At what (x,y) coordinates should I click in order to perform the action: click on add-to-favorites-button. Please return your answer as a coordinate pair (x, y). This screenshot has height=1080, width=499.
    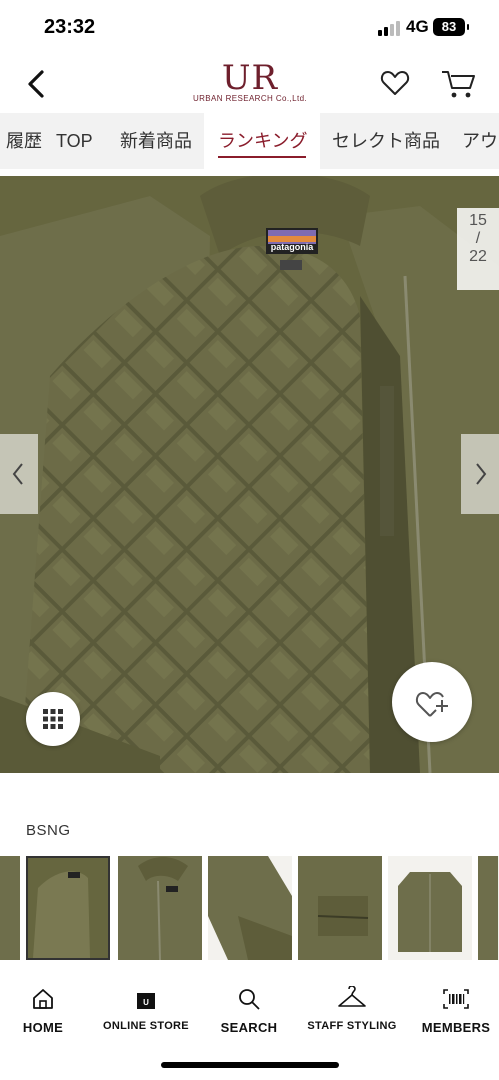
    Looking at the image, I should click on (432, 702).